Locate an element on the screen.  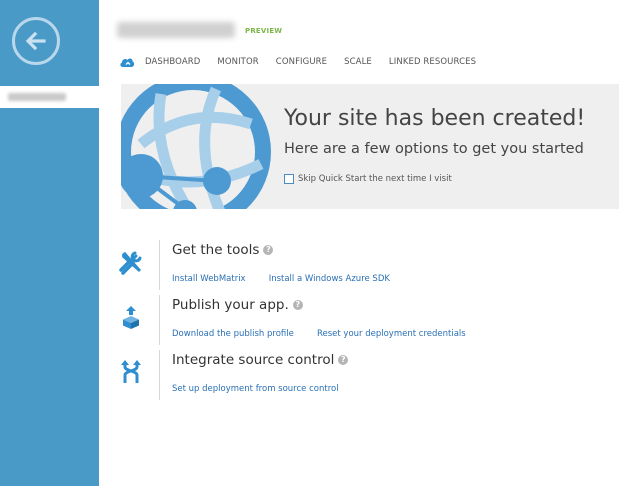
sidebar-item-selected is located at coordinates (49, 97).